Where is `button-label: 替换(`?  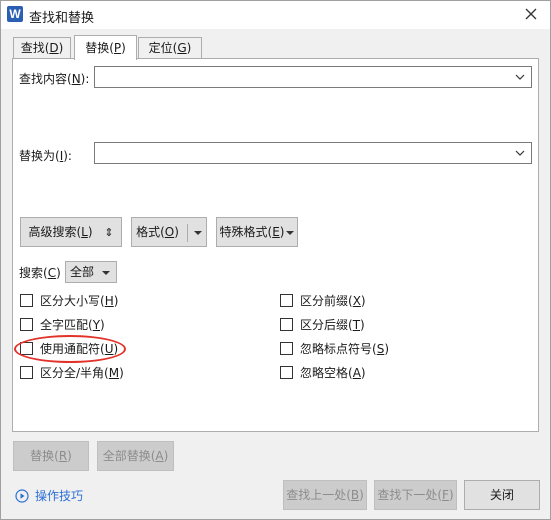
button-label: 替换( is located at coordinates (44, 456).